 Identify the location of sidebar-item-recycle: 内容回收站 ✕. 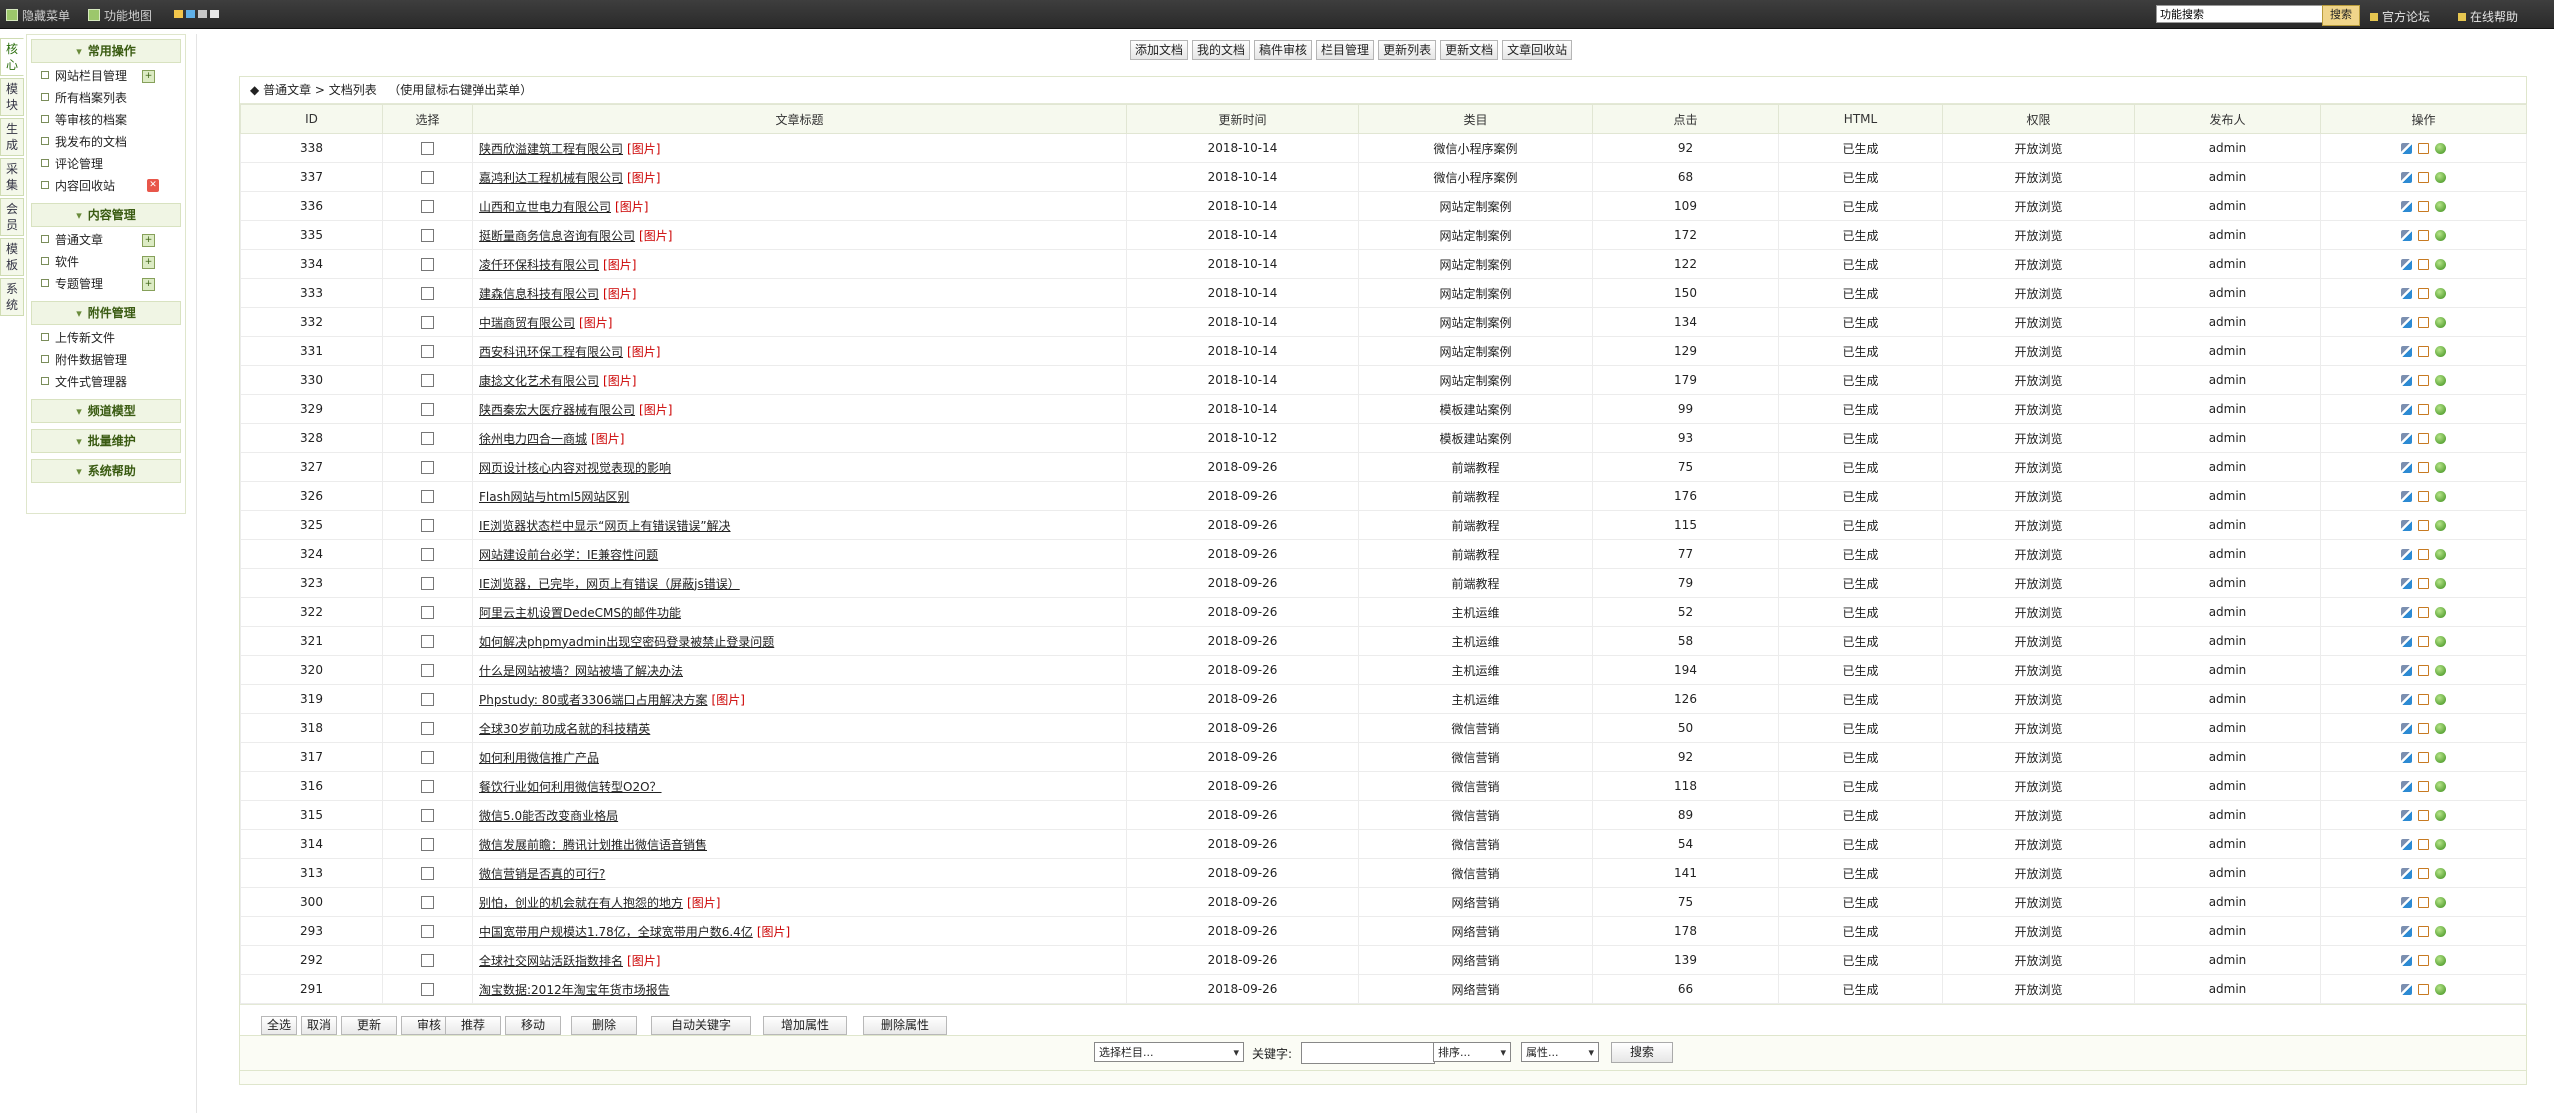
(106, 186).